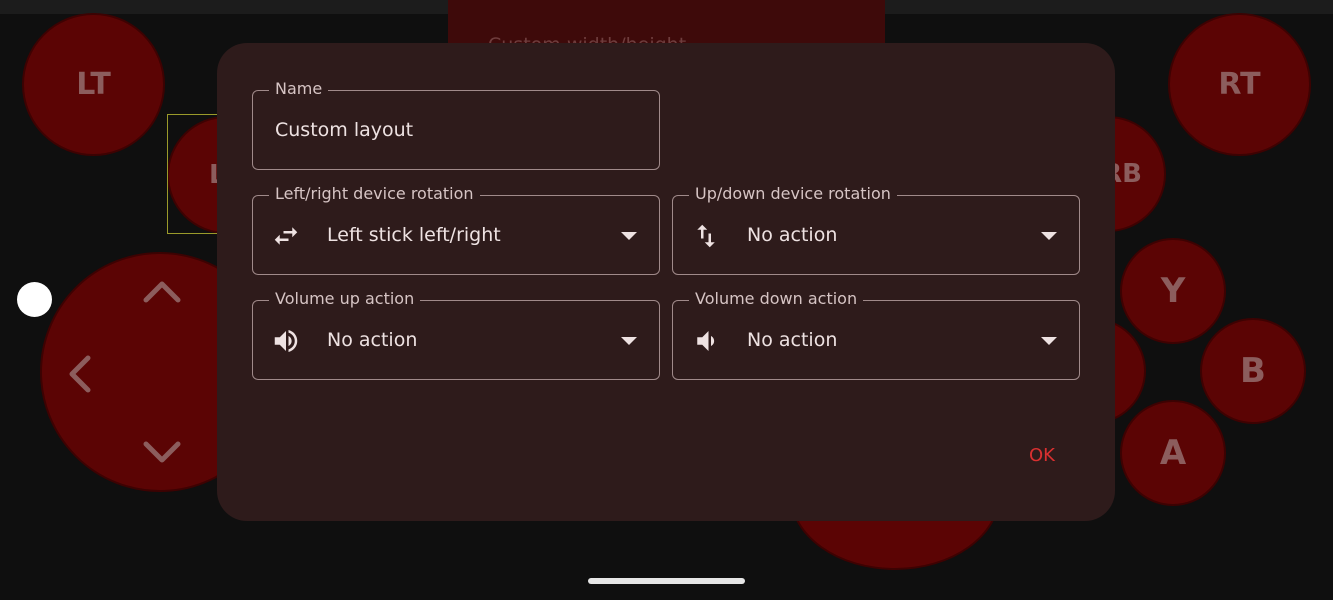 This screenshot has height=600, width=1333. I want to click on y-button: Y, so click(1173, 291).